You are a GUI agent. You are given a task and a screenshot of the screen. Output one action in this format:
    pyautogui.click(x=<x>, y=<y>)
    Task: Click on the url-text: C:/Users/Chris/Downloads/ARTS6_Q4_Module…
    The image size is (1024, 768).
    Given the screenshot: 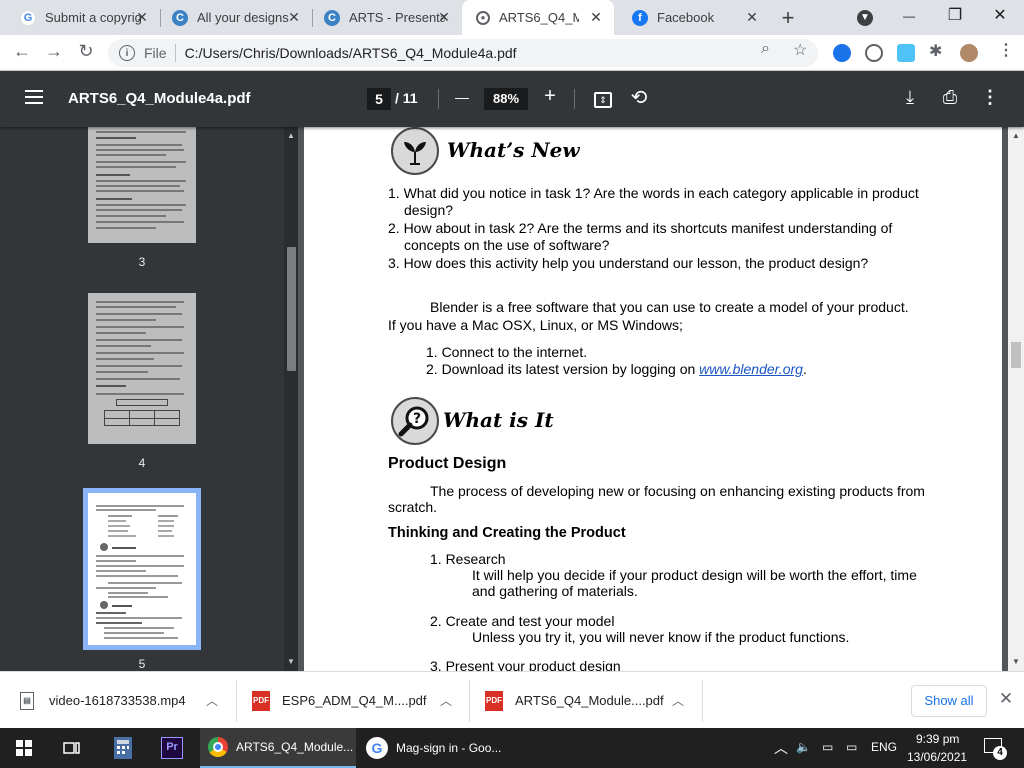 What is the action you would take?
    pyautogui.click(x=351, y=53)
    